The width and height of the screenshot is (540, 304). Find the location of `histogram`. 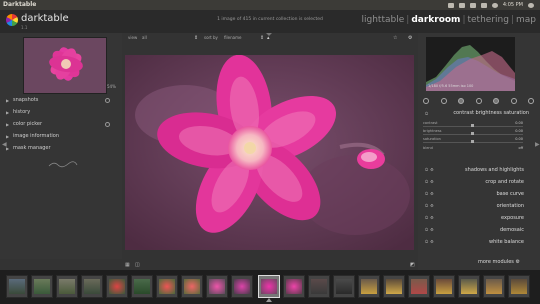

histogram is located at coordinates (470, 64).